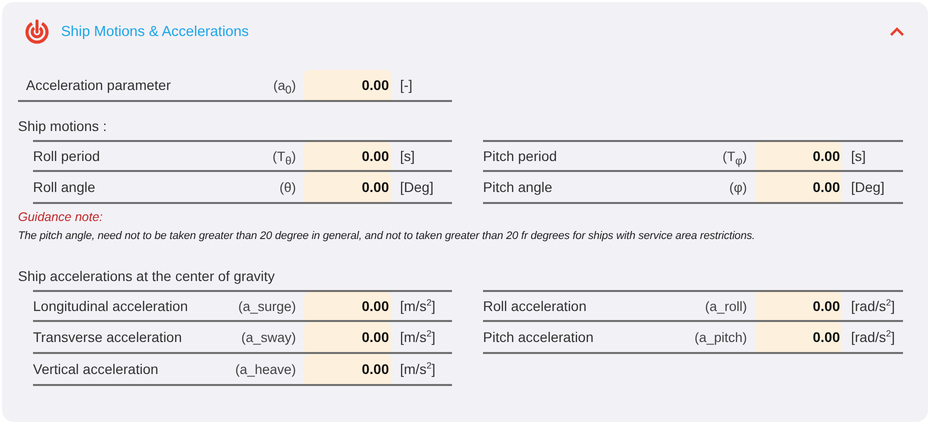 The width and height of the screenshot is (930, 422). I want to click on unit-label: [-], so click(407, 85).